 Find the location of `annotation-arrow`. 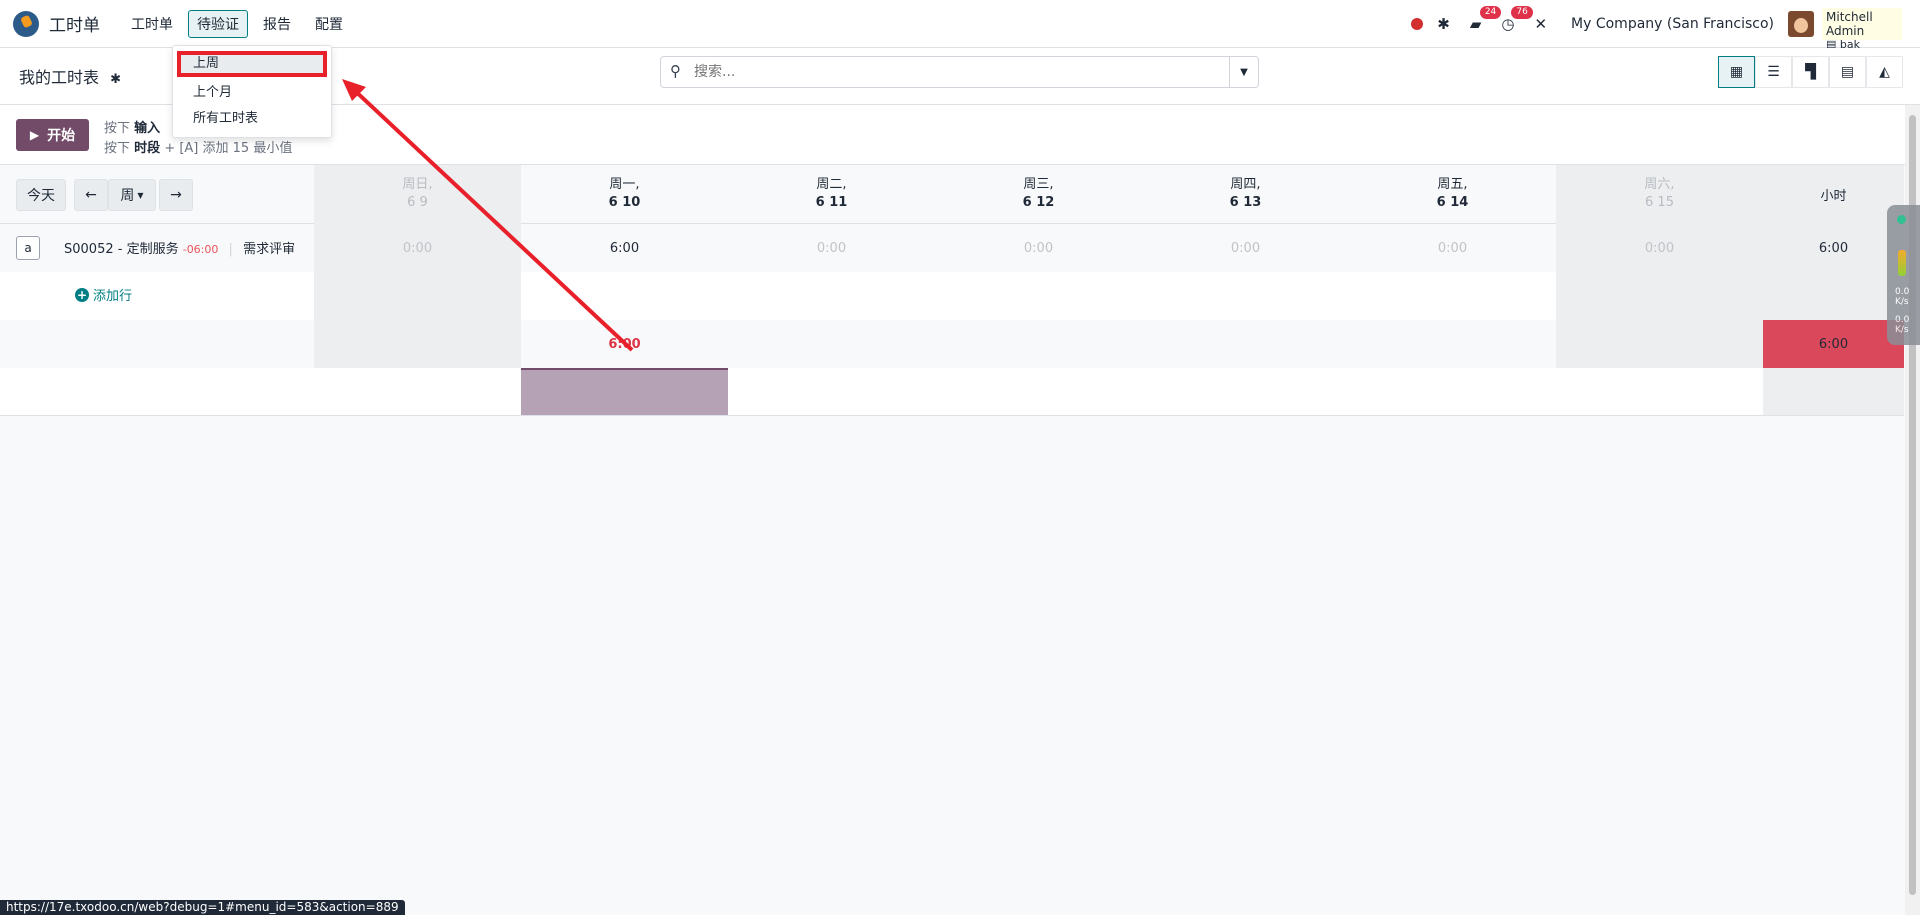

annotation-arrow is located at coordinates (488, 215).